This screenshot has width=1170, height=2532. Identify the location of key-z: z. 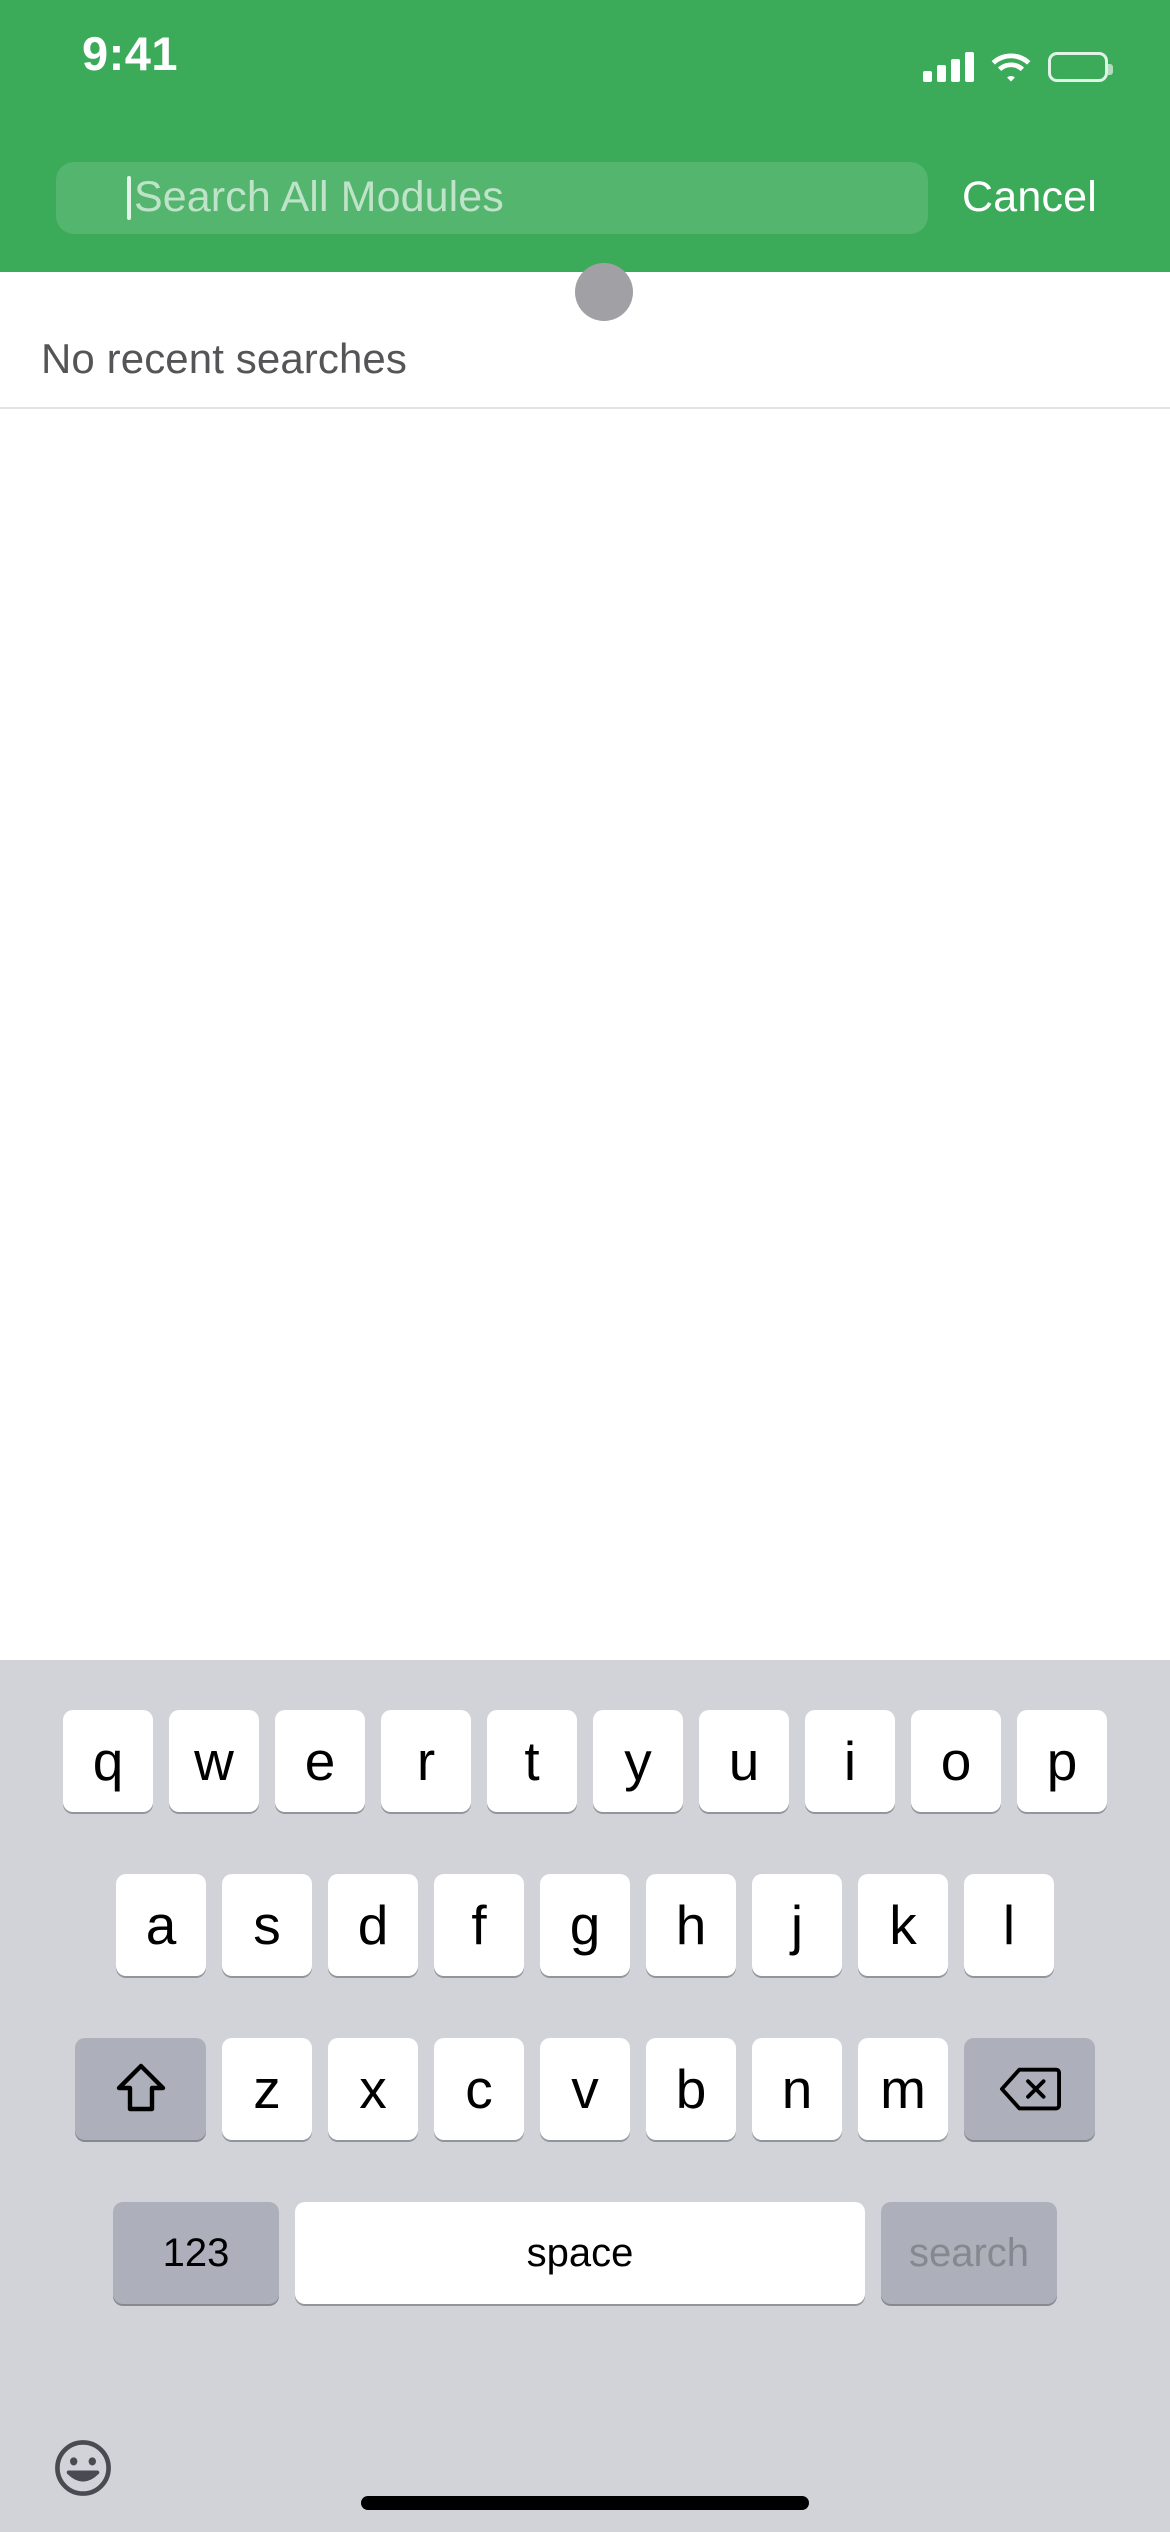
(267, 2089).